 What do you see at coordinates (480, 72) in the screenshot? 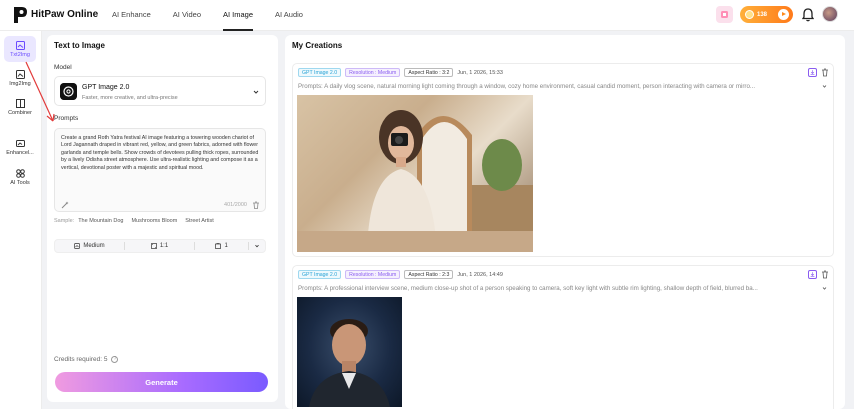
I see `card-date: Jun, 1 2026, 15:33` at bounding box center [480, 72].